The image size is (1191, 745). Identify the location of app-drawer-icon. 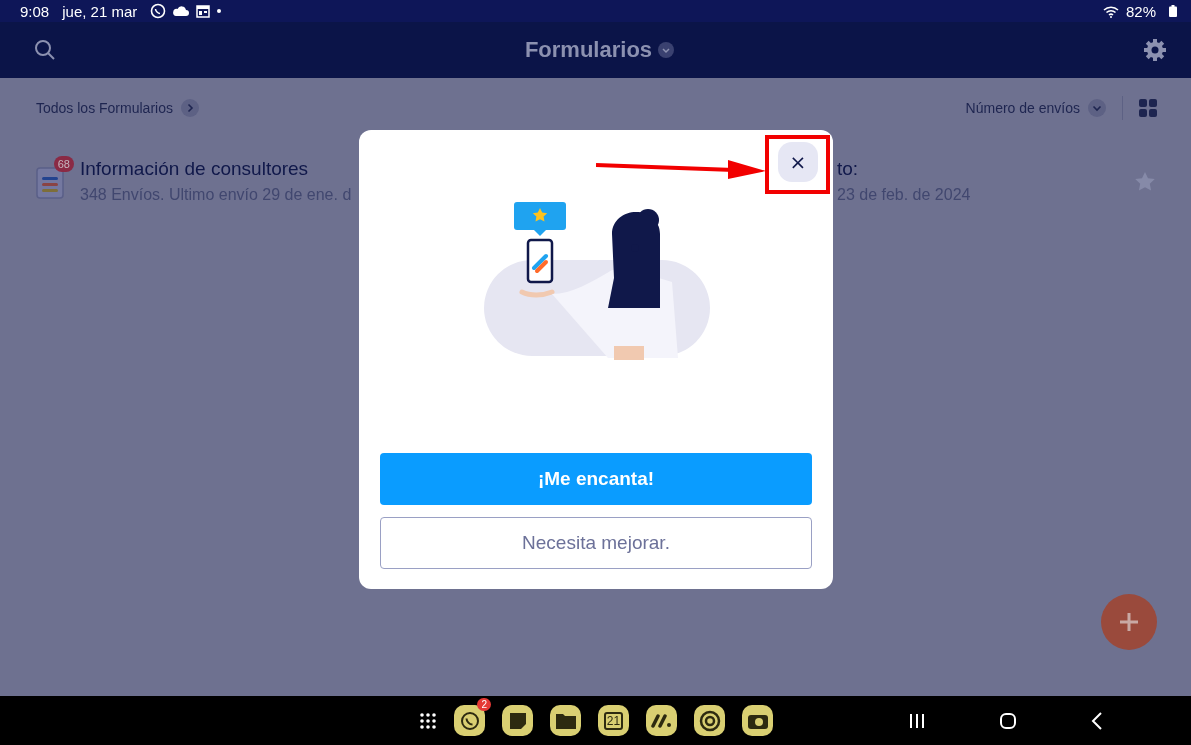
(428, 720).